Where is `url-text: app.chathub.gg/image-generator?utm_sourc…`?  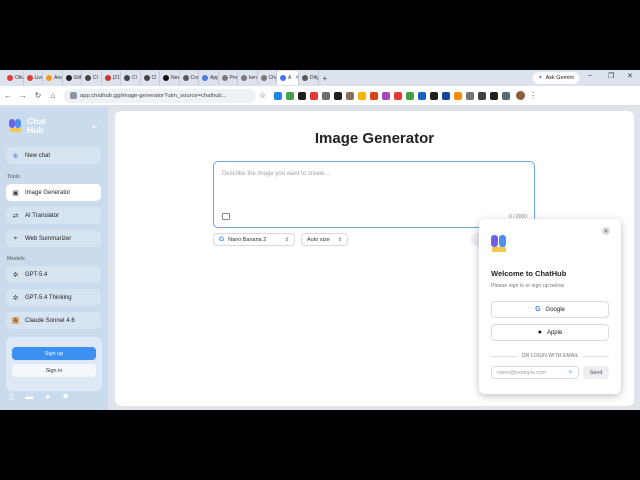 url-text: app.chathub.gg/image-generator?utm_sourc… is located at coordinates (153, 95).